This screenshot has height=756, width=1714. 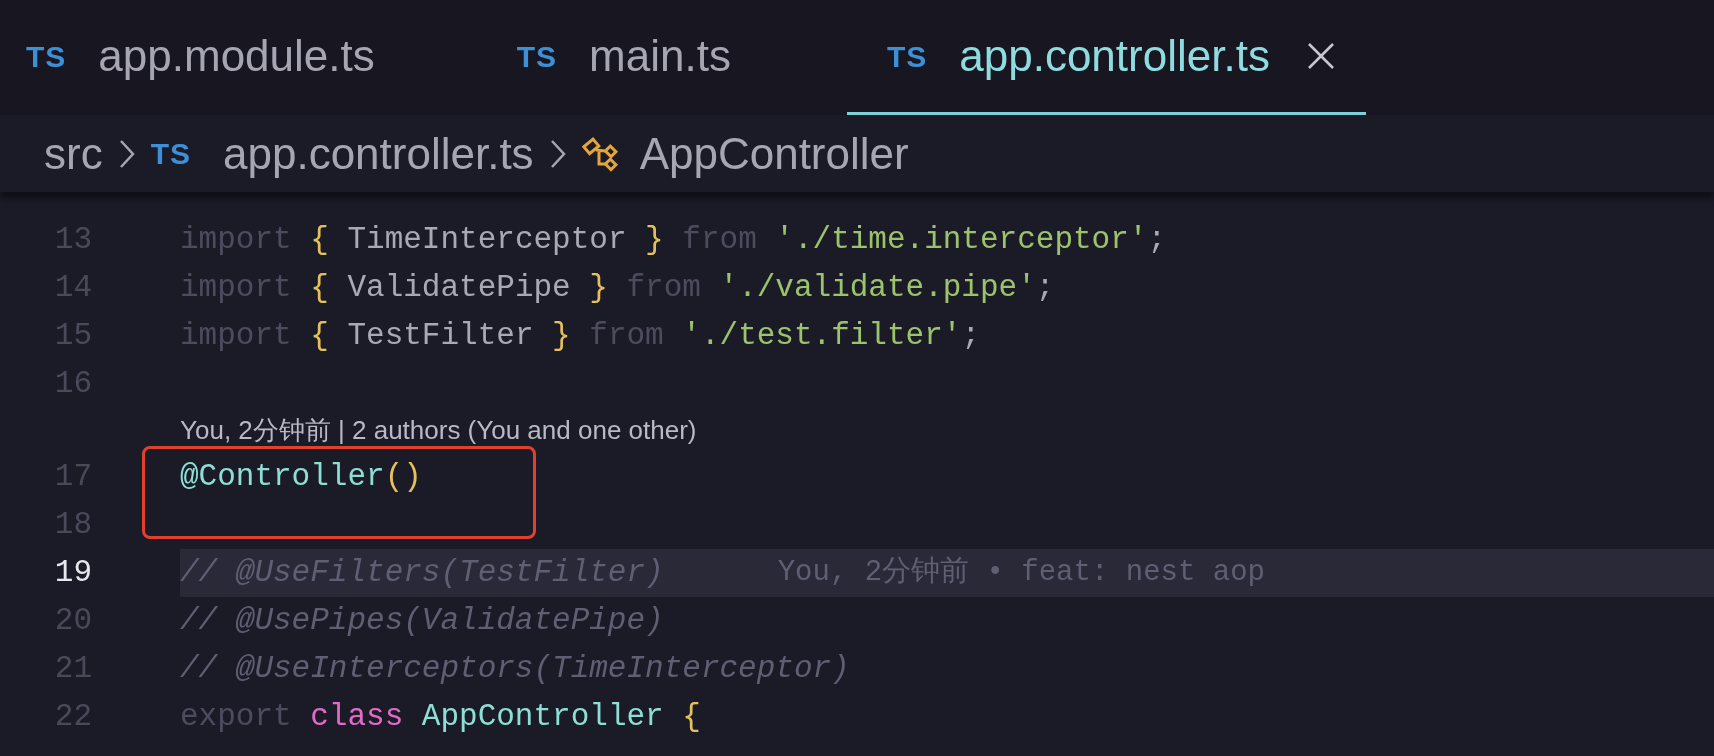 I want to click on breadcrumb-item: src, so click(x=73, y=153).